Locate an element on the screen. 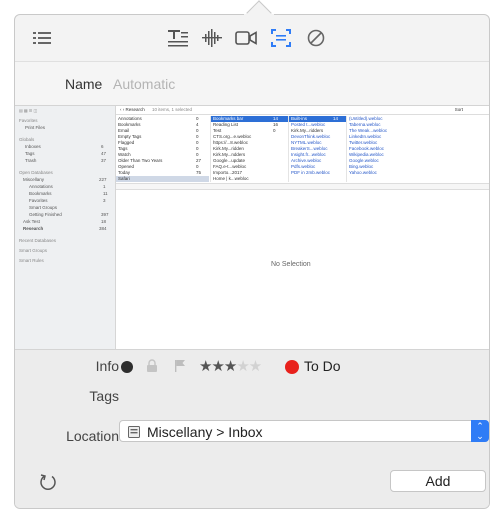 This screenshot has height=511, width=498. preview-sidebar-count: 384 is located at coordinates (103, 228).